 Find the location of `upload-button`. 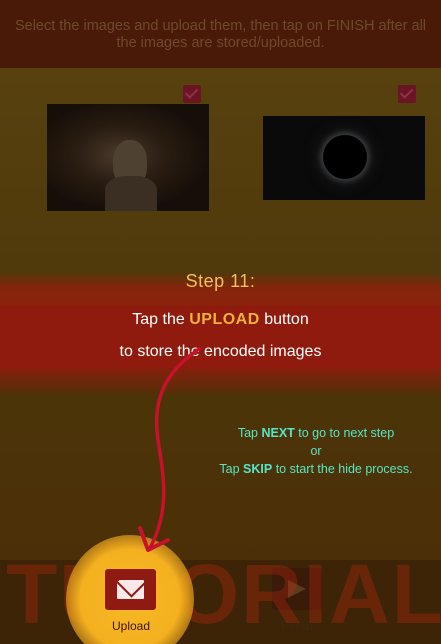

upload-button is located at coordinates (130, 589).